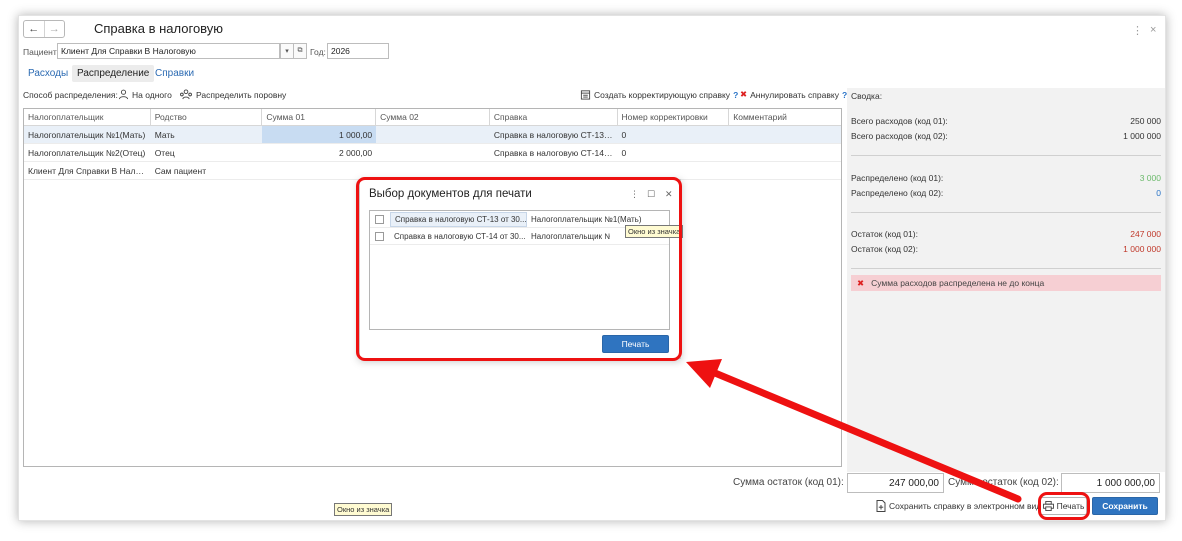 This screenshot has width=1182, height=541. Describe the element at coordinates (241, 94) in the screenshot. I see `distribute-equally-label: Распределить поровну` at that location.